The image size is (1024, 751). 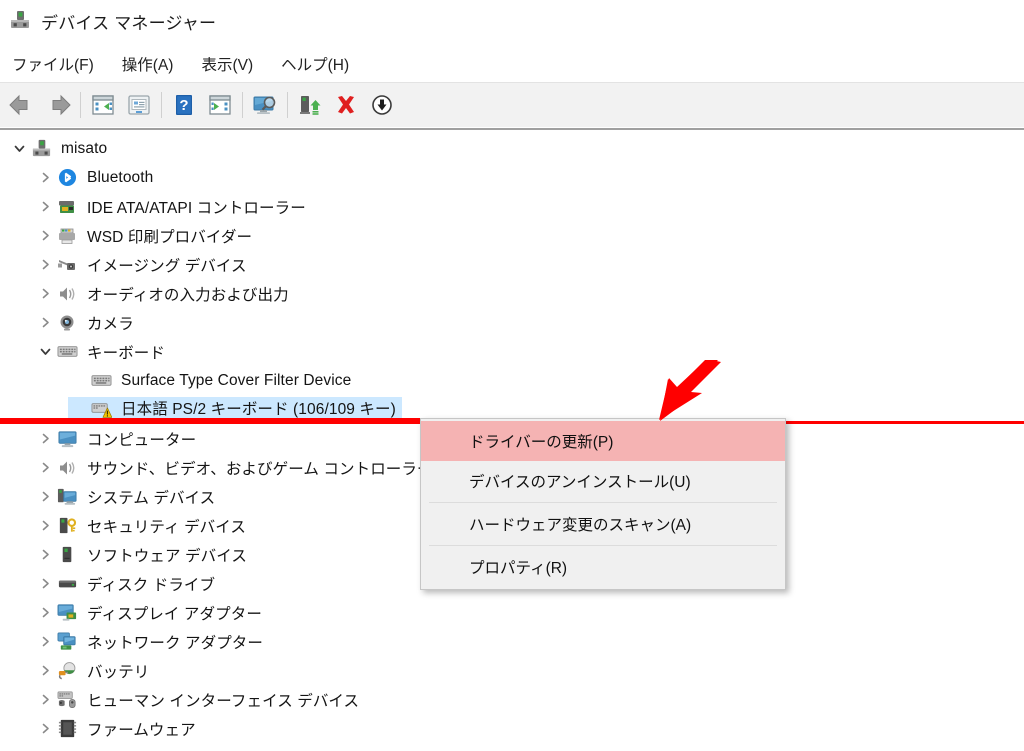 I want to click on bluetooth-icon, so click(x=67, y=178).